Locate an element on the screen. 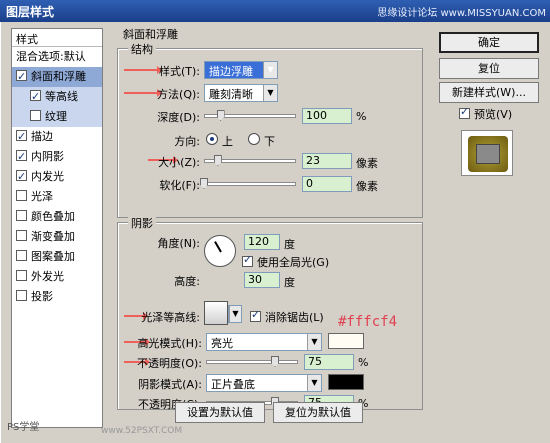 The height and width of the screenshot is (443, 550). altitude-unit: 度 is located at coordinates (289, 282).